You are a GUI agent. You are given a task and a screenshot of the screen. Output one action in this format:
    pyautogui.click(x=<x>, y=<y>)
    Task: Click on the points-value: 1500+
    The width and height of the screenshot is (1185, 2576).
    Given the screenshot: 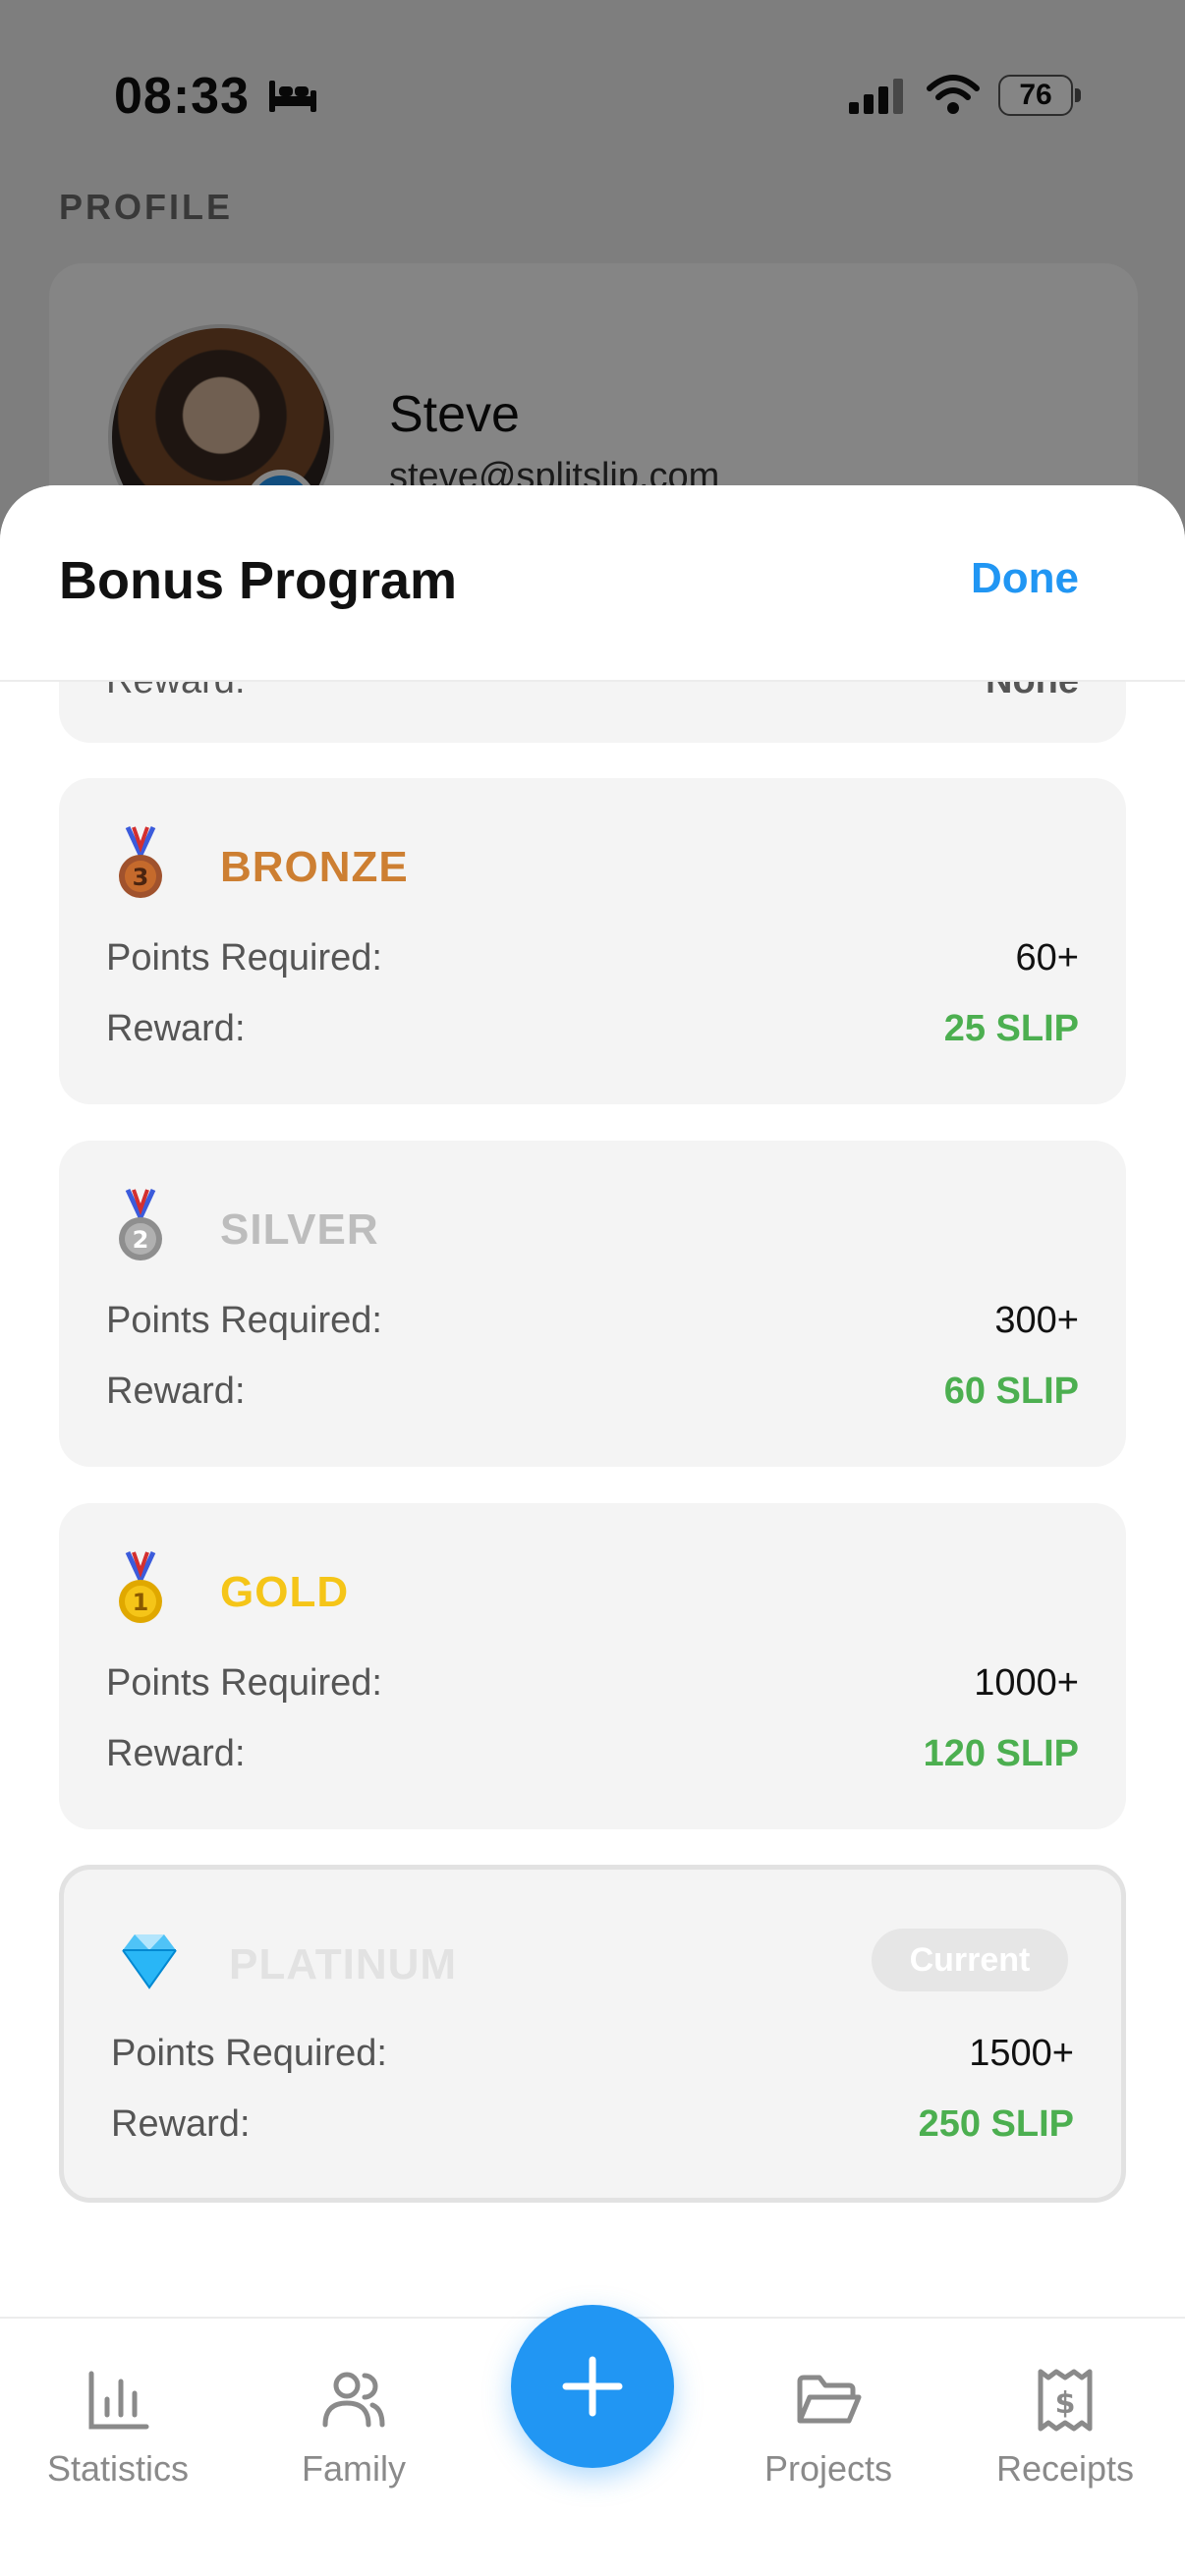 What is the action you would take?
    pyautogui.click(x=1022, y=2053)
    